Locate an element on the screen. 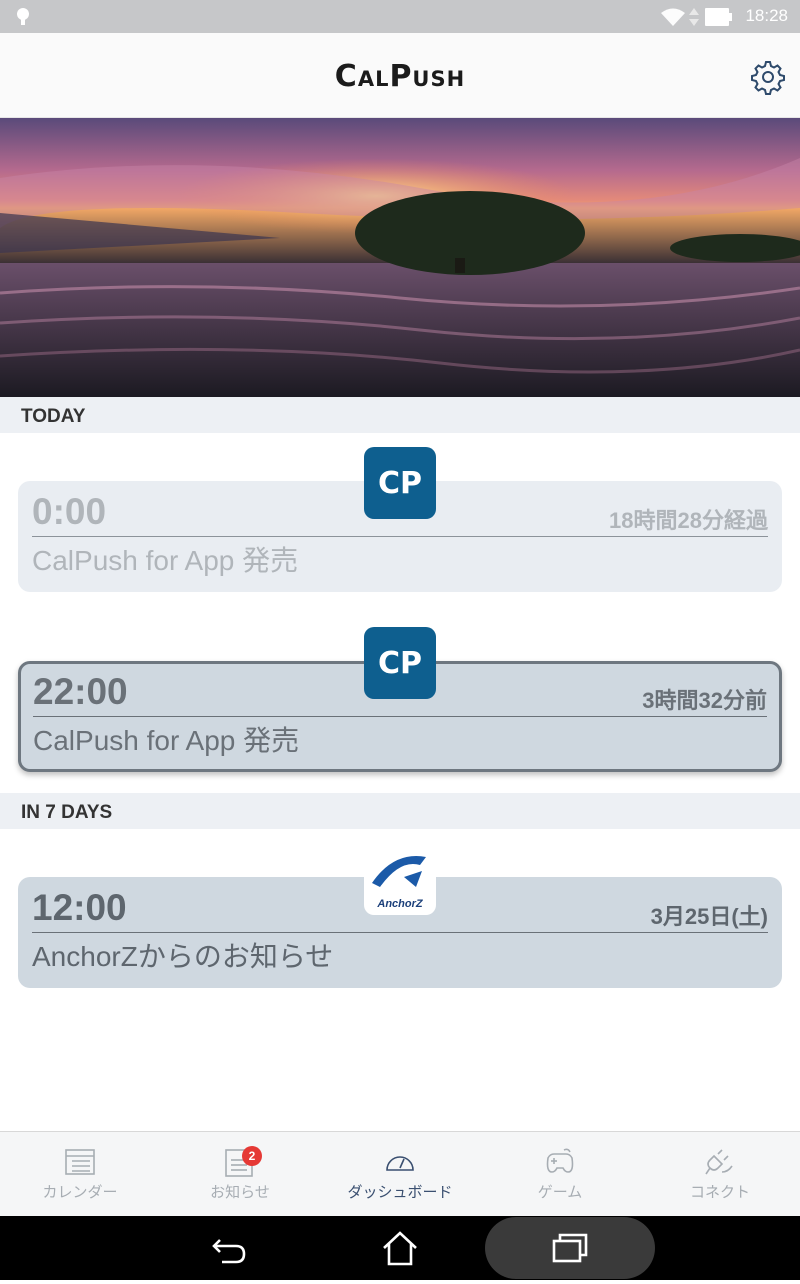 This screenshot has width=800, height=1284. calendar-icon is located at coordinates (80, 1162).